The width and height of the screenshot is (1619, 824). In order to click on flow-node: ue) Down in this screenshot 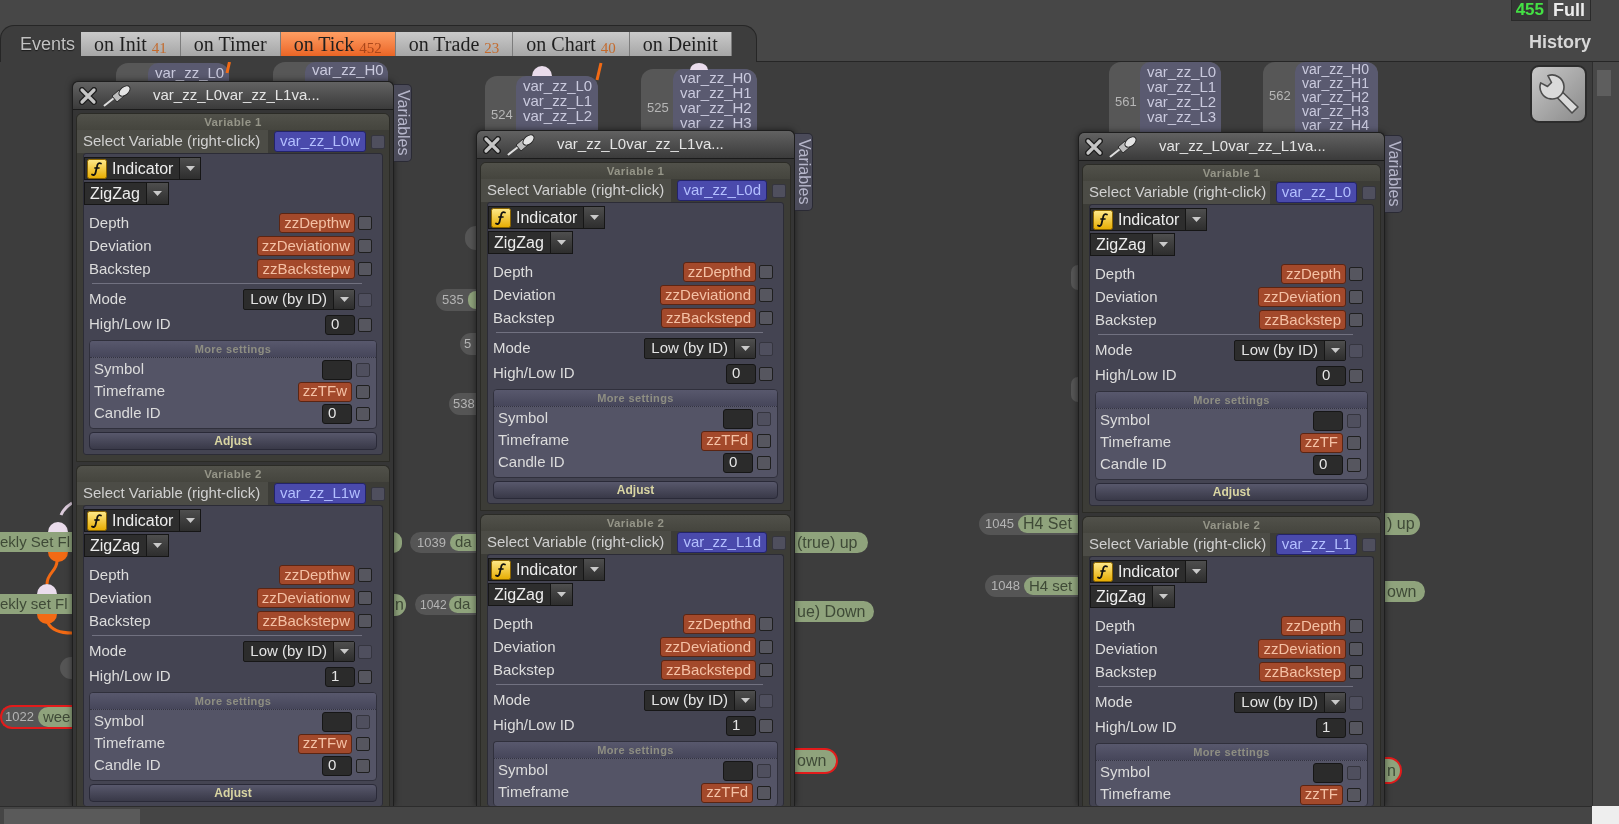, I will do `click(834, 611)`.